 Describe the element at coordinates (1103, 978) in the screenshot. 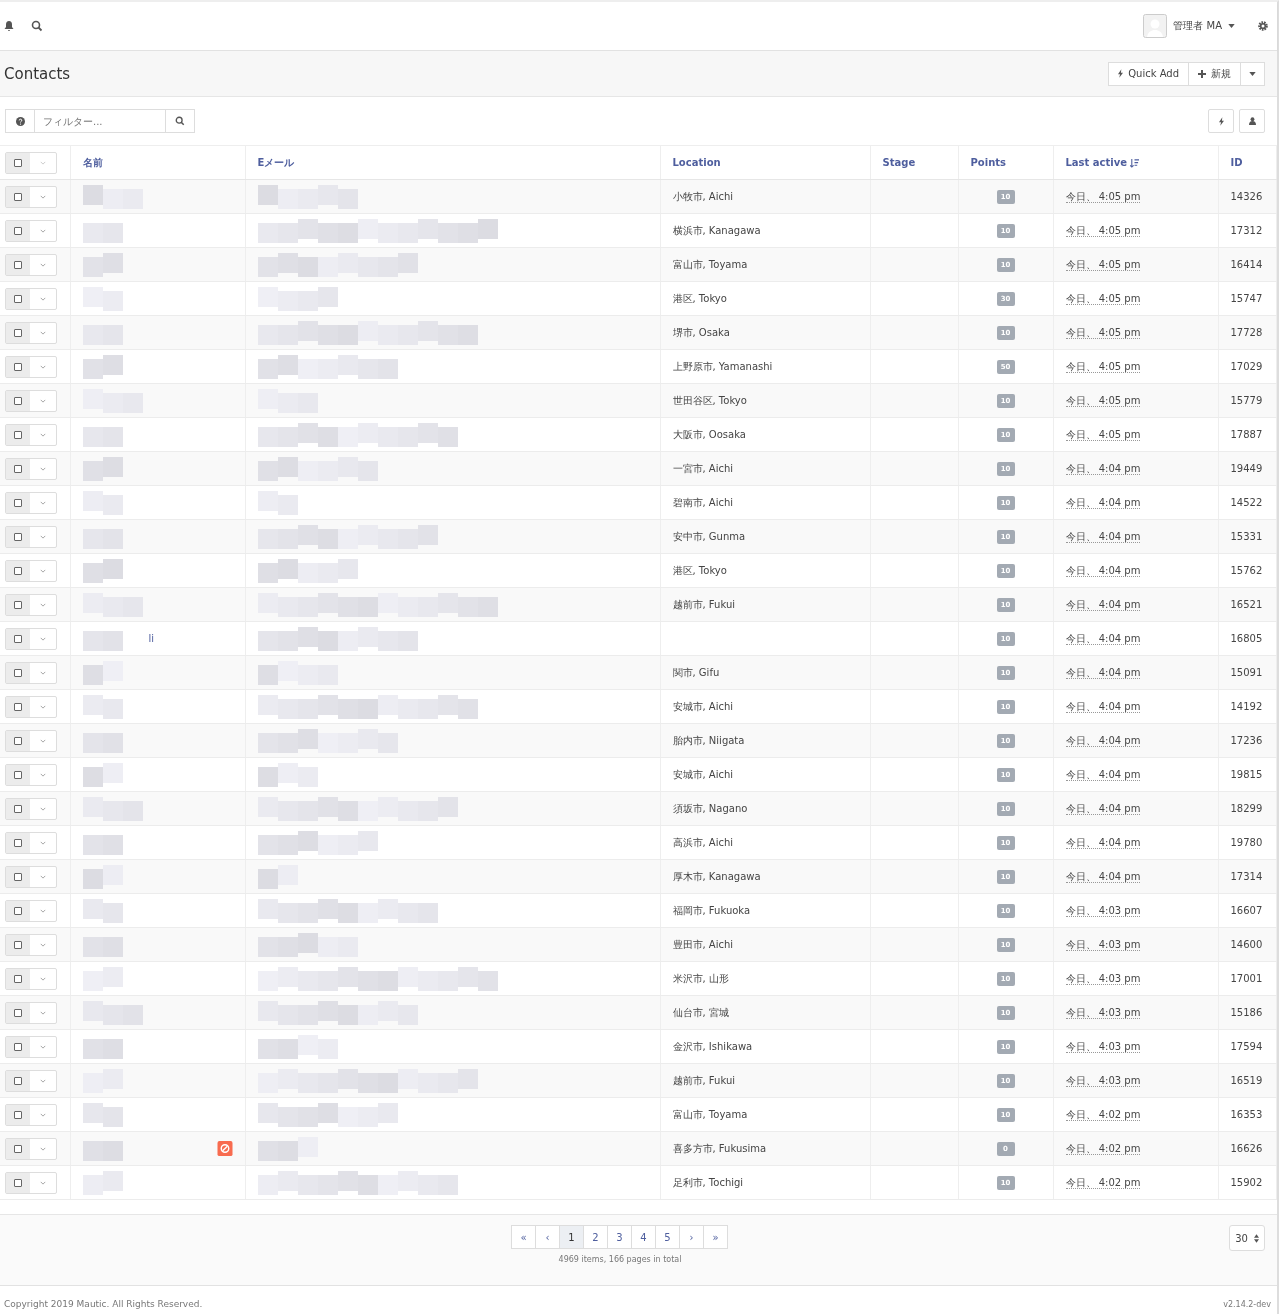

I see `last-active-text: 今日、 4:03 pm` at that location.